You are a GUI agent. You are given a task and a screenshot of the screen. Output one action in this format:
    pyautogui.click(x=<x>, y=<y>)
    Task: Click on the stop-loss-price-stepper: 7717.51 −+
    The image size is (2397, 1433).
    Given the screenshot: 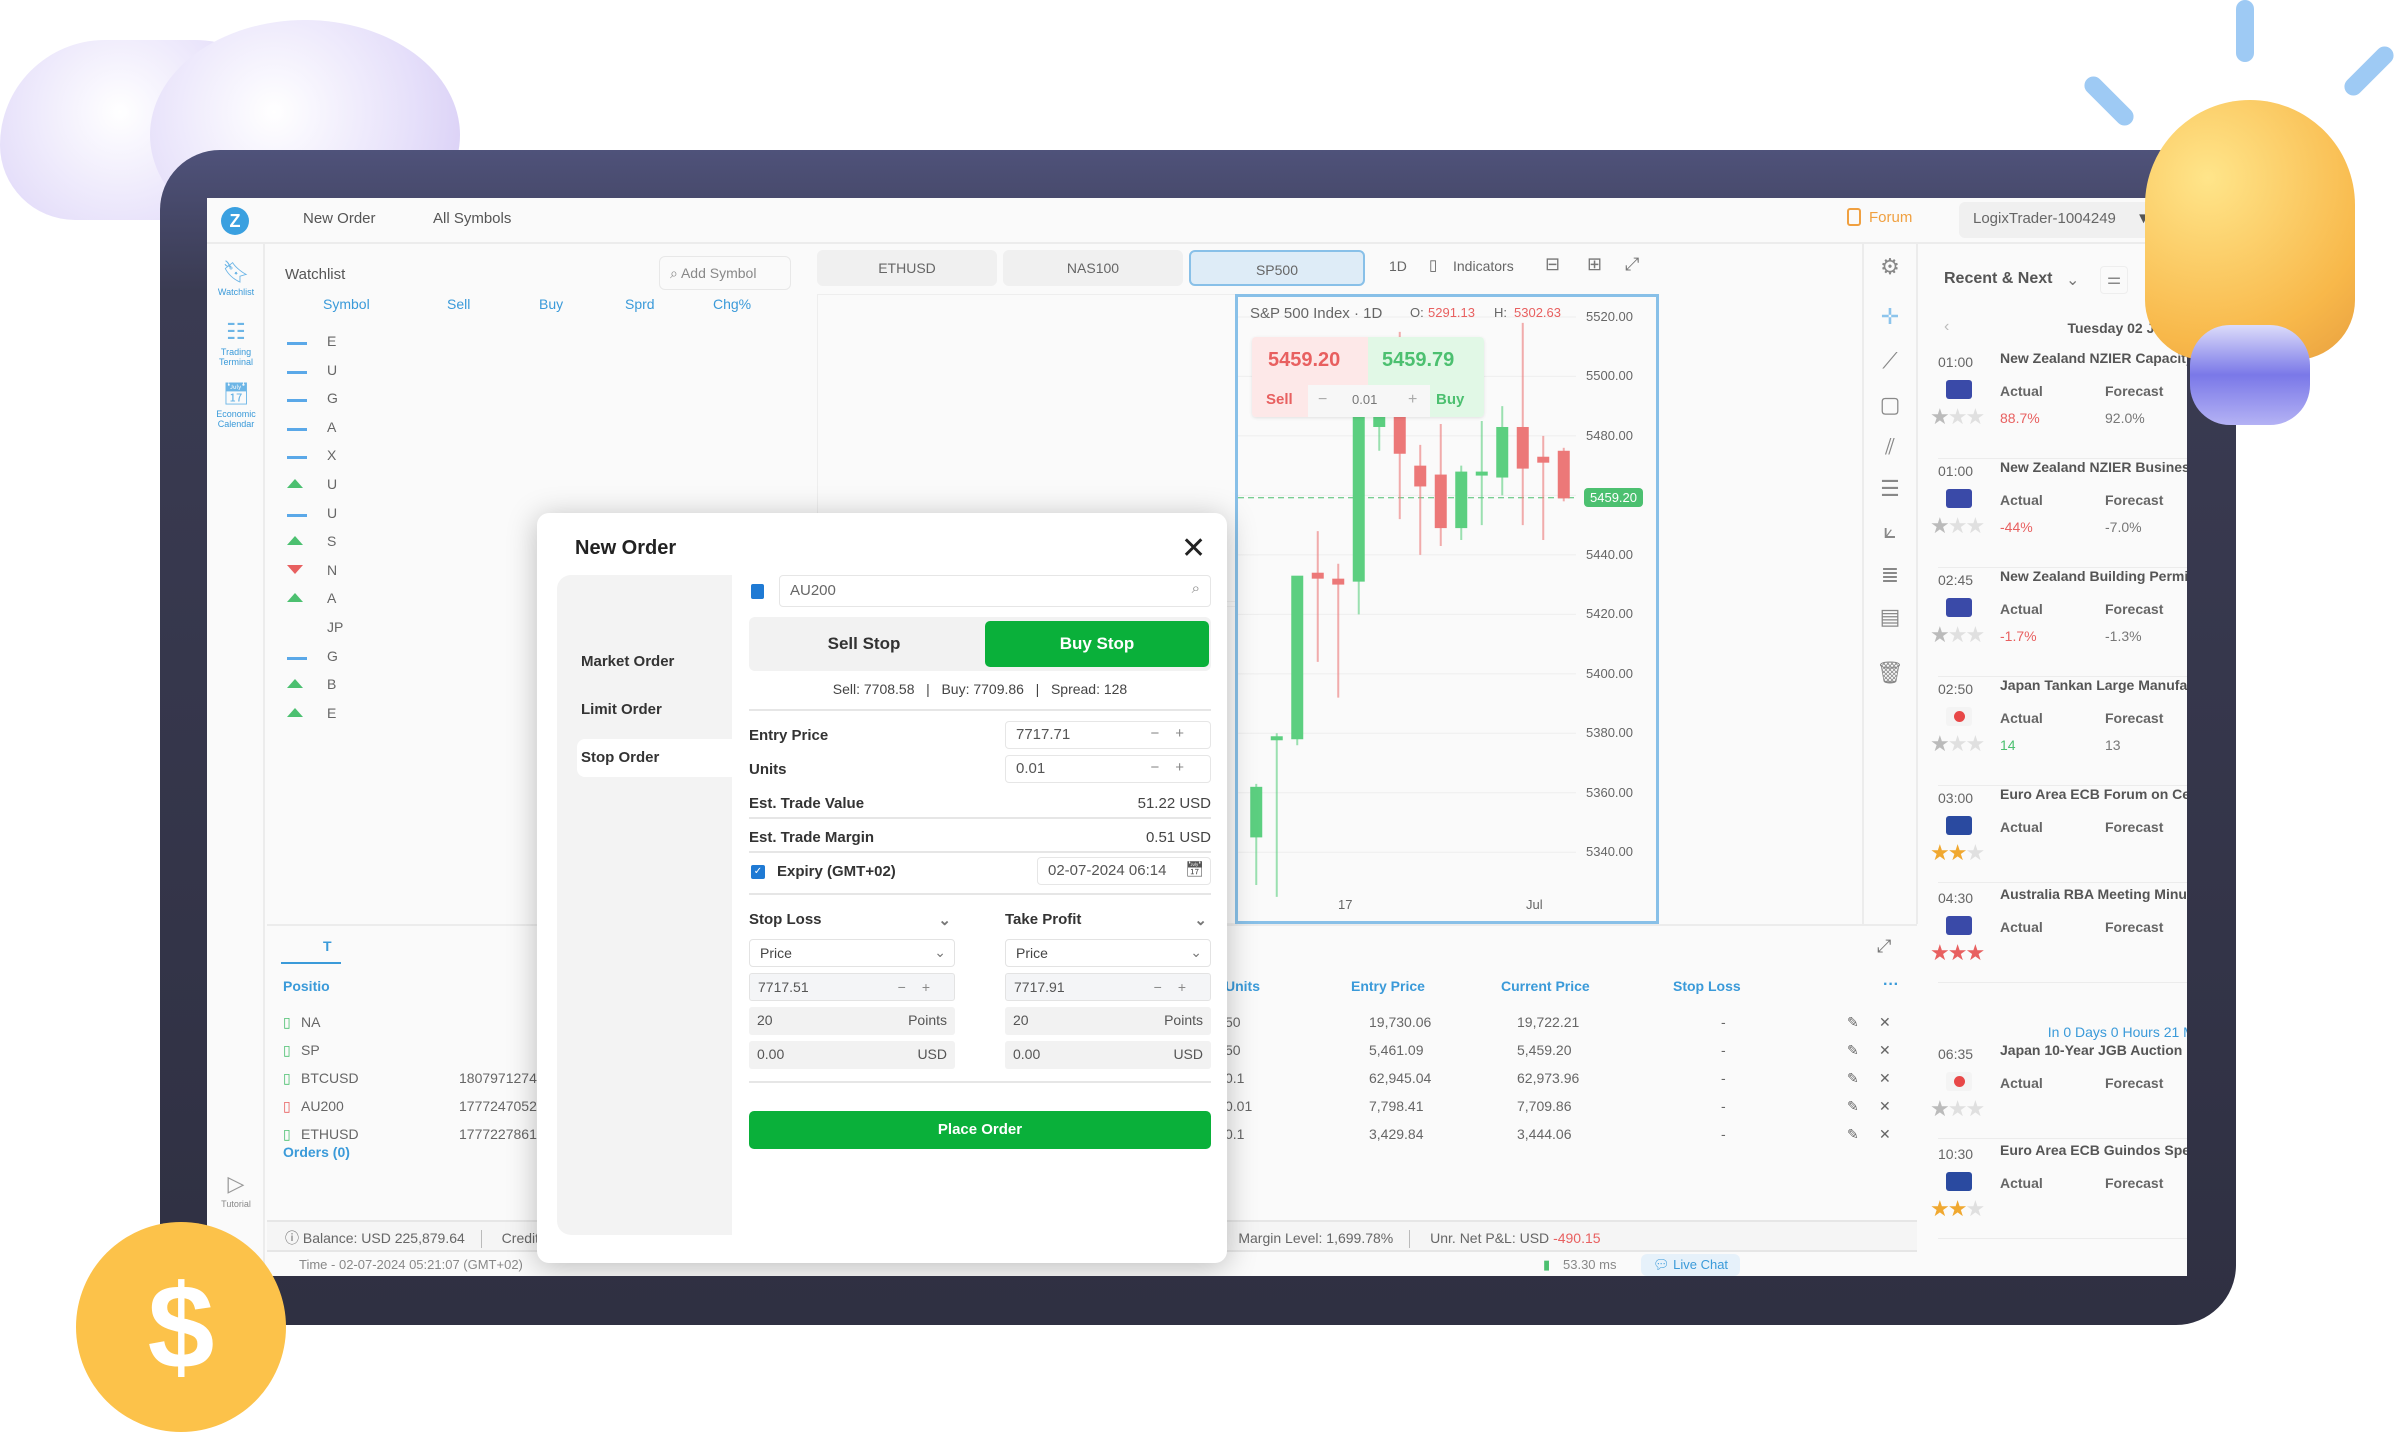 What is the action you would take?
    pyautogui.click(x=852, y=987)
    